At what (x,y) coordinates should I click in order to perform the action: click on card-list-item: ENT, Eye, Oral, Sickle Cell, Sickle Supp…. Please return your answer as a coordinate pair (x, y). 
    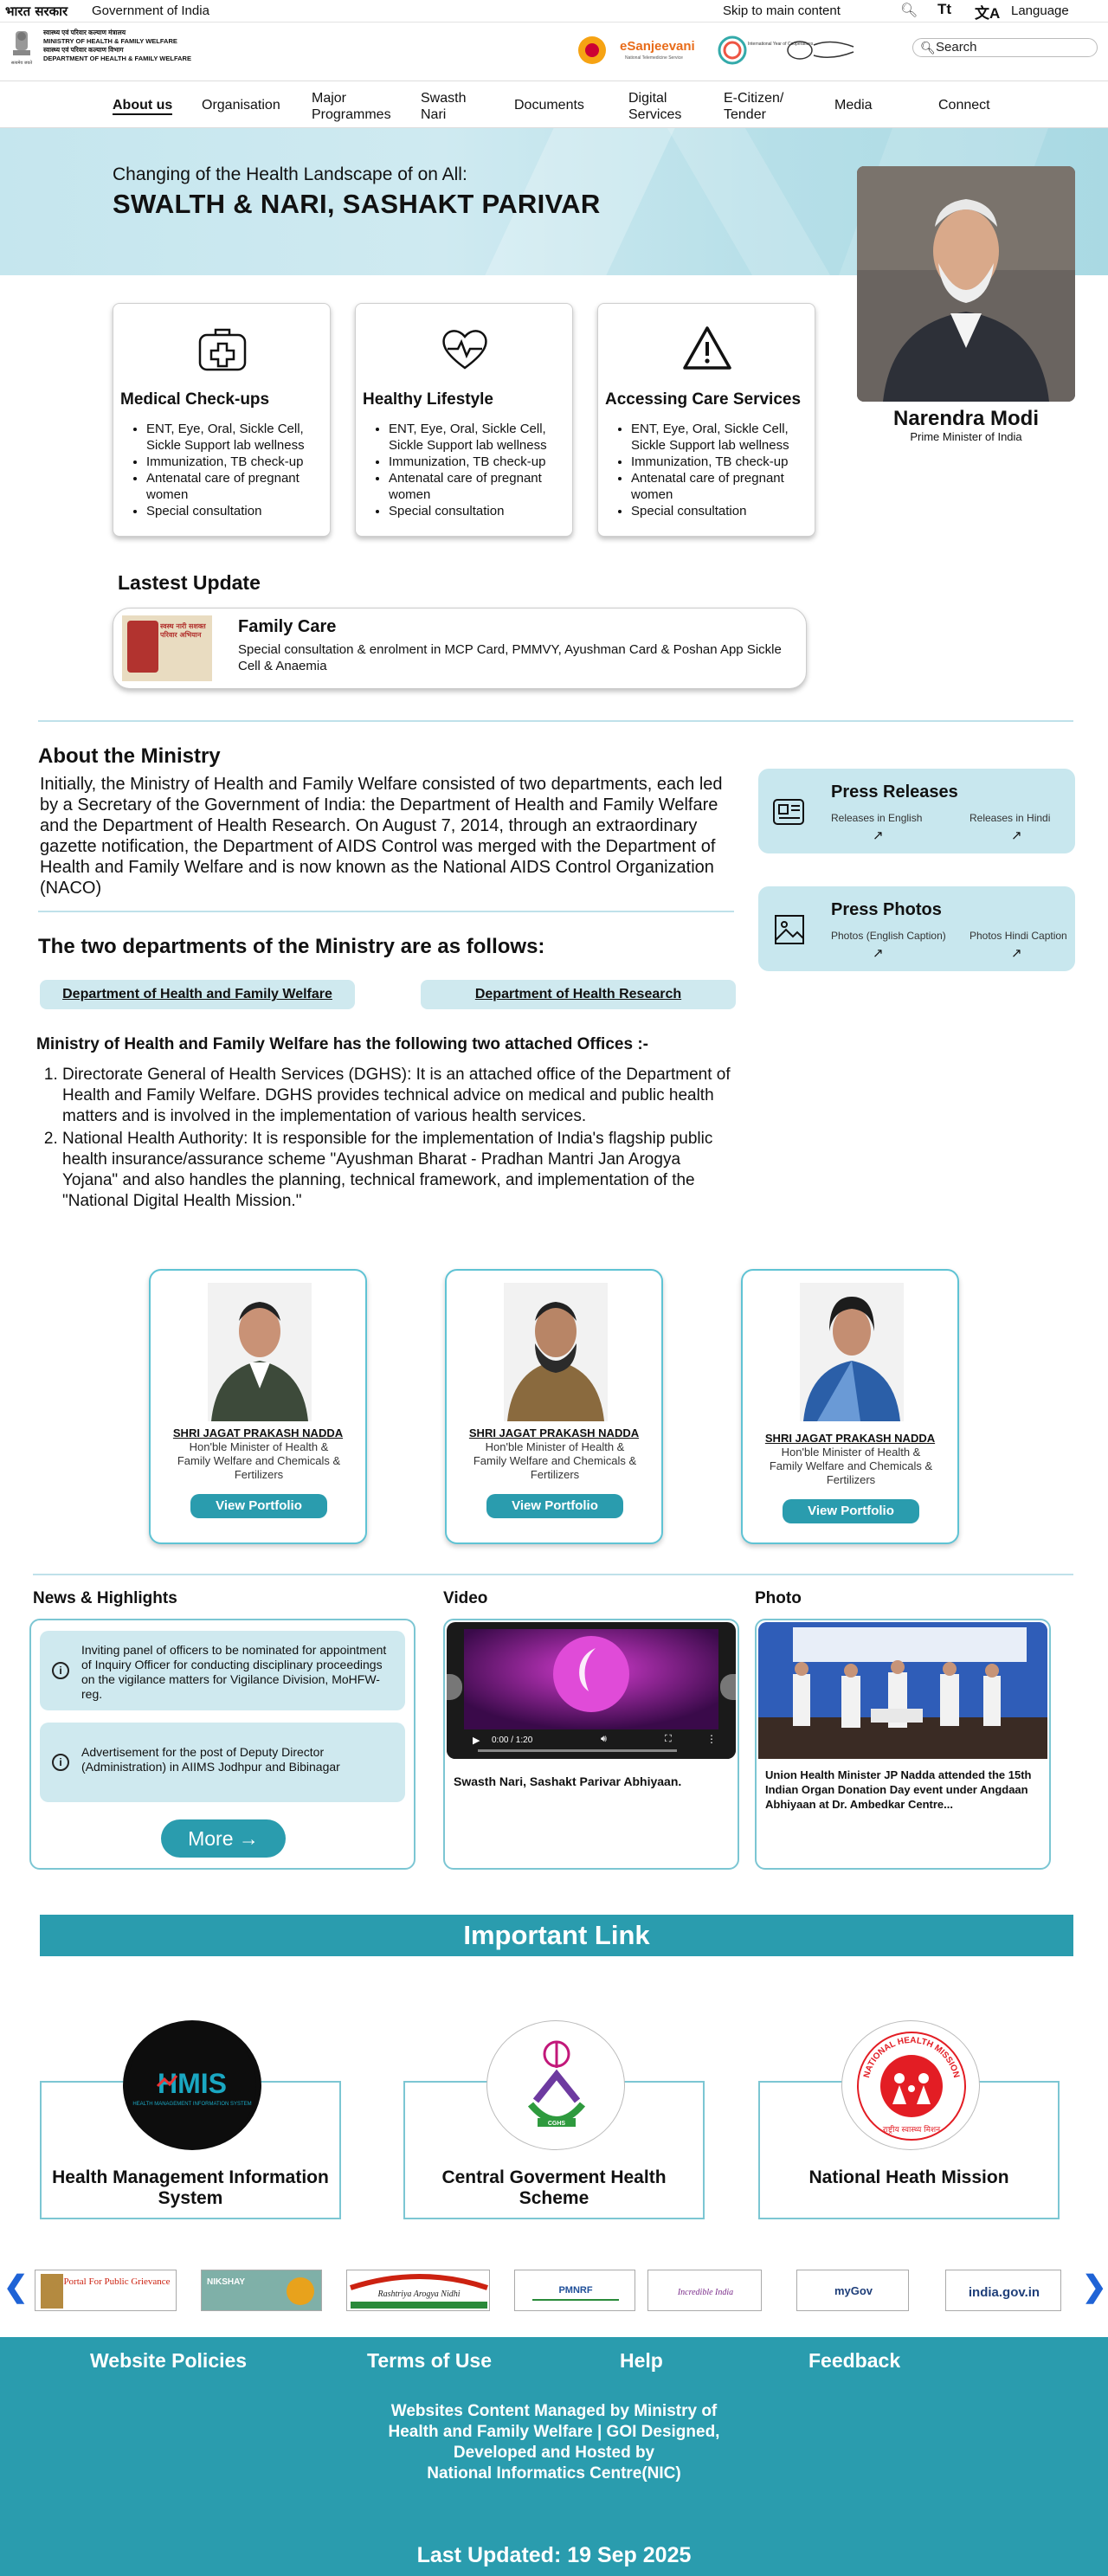
    Looking at the image, I should click on (722, 437).